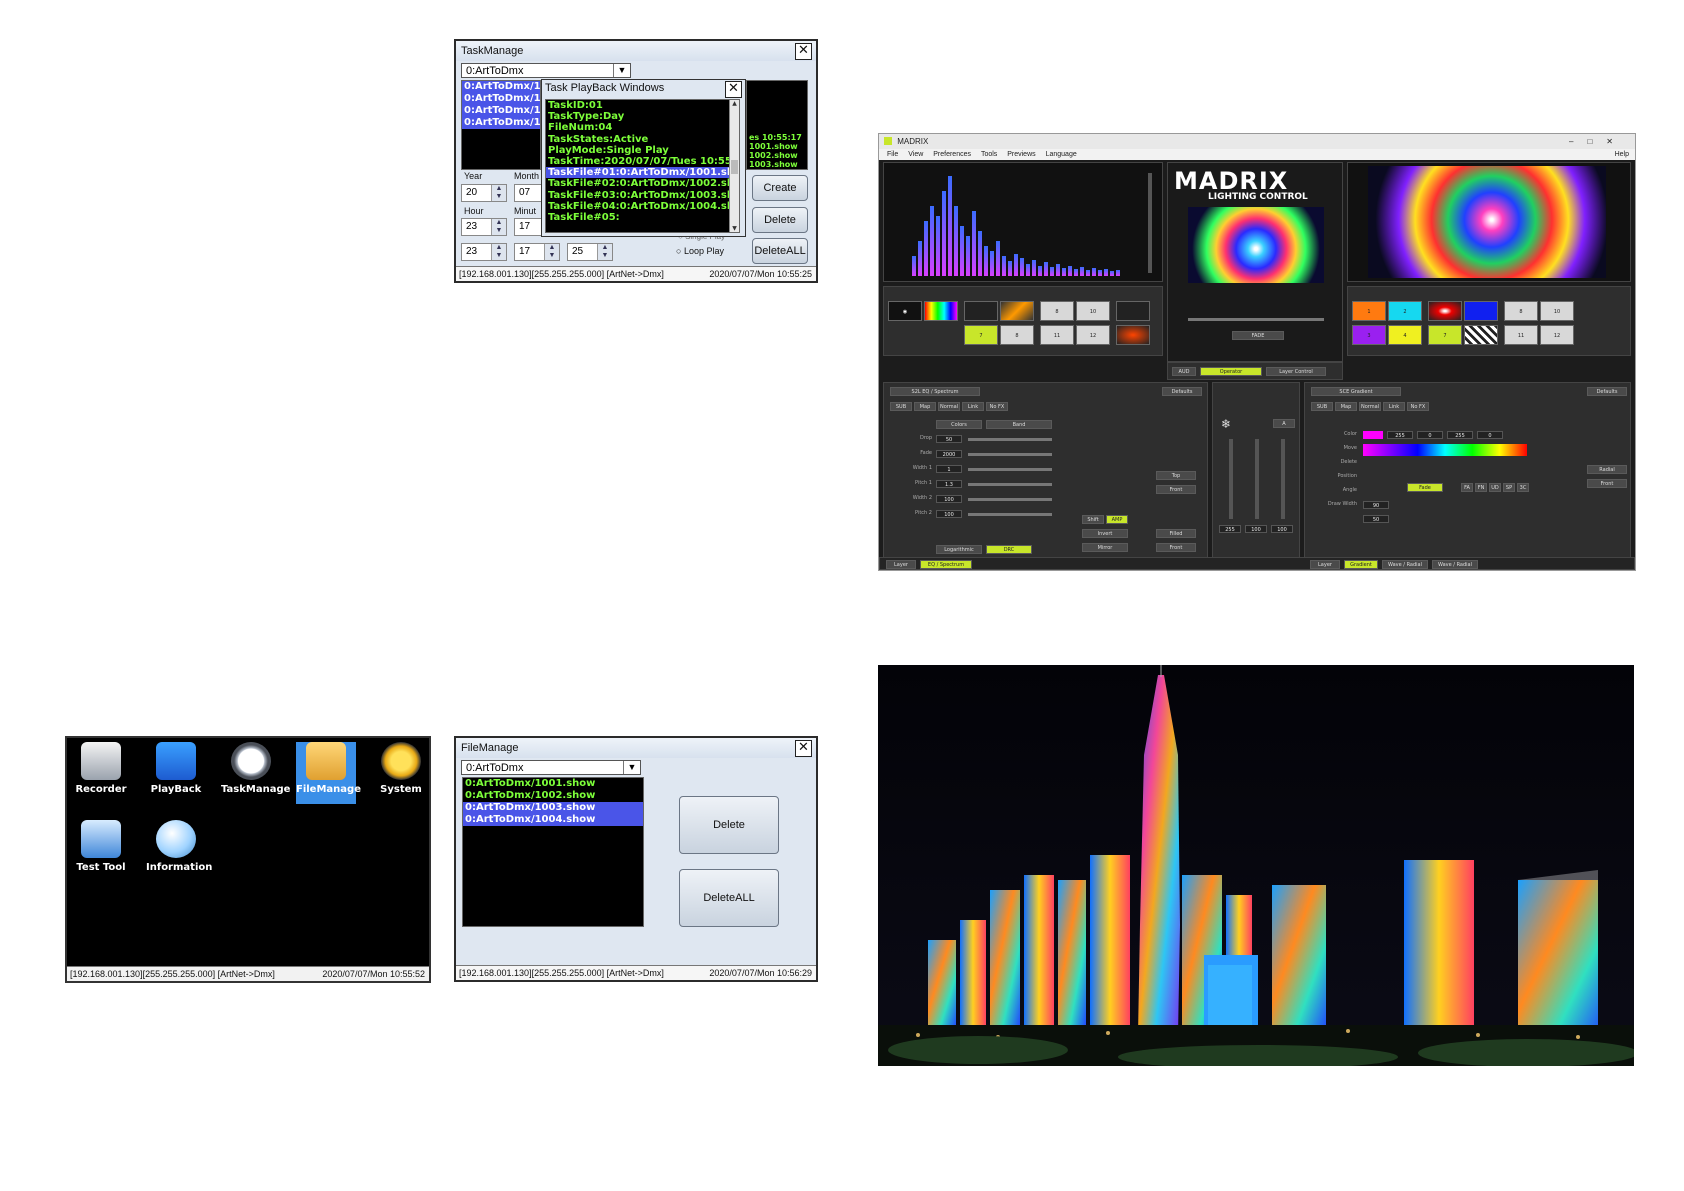 The width and height of the screenshot is (1684, 1191). I want to click on menu-item-test-tool: Test Tool, so click(101, 846).